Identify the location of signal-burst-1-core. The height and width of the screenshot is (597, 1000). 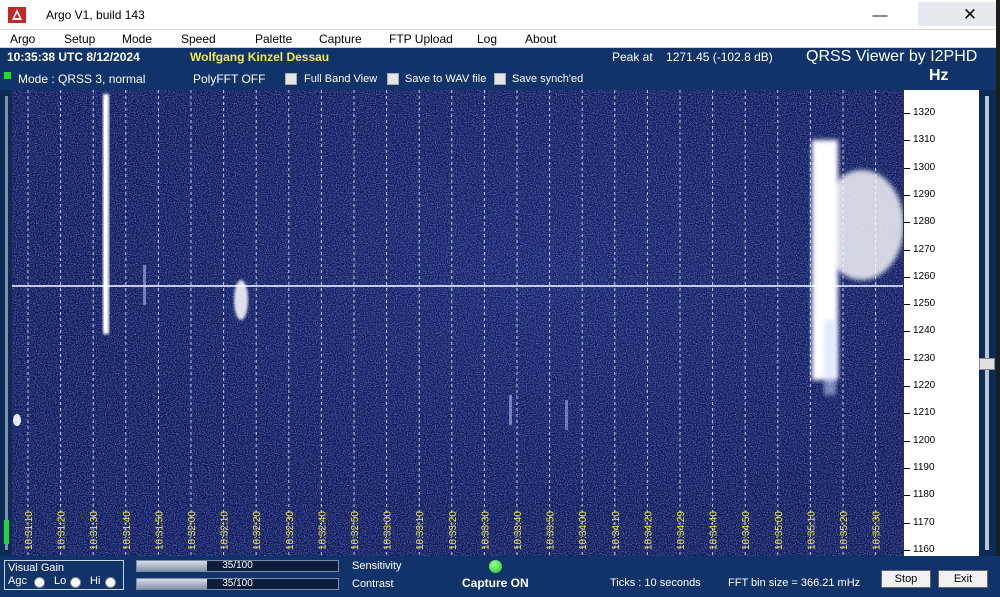
(105, 215).